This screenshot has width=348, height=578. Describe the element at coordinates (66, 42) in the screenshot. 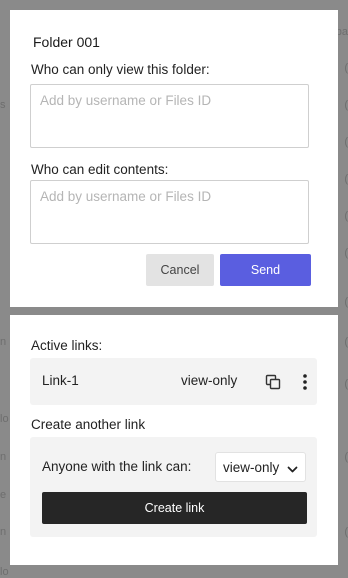

I see `dialog-title: Folder 001` at that location.